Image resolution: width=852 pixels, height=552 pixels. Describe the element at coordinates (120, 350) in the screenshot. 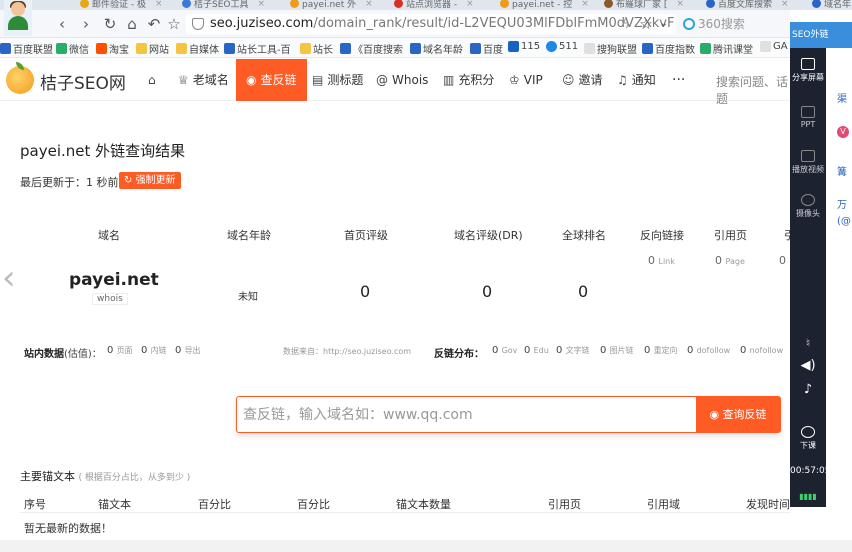

I see `site-data-pages: 0 页面` at that location.